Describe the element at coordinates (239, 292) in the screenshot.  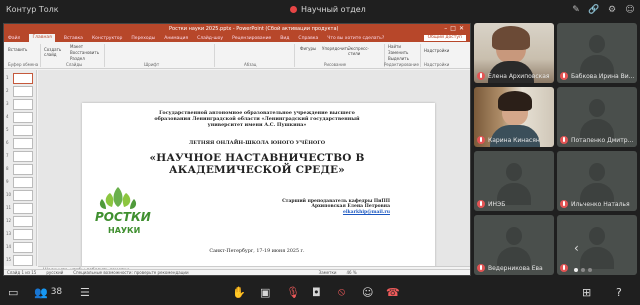
I see `raise-hand-icon: ✋` at that location.